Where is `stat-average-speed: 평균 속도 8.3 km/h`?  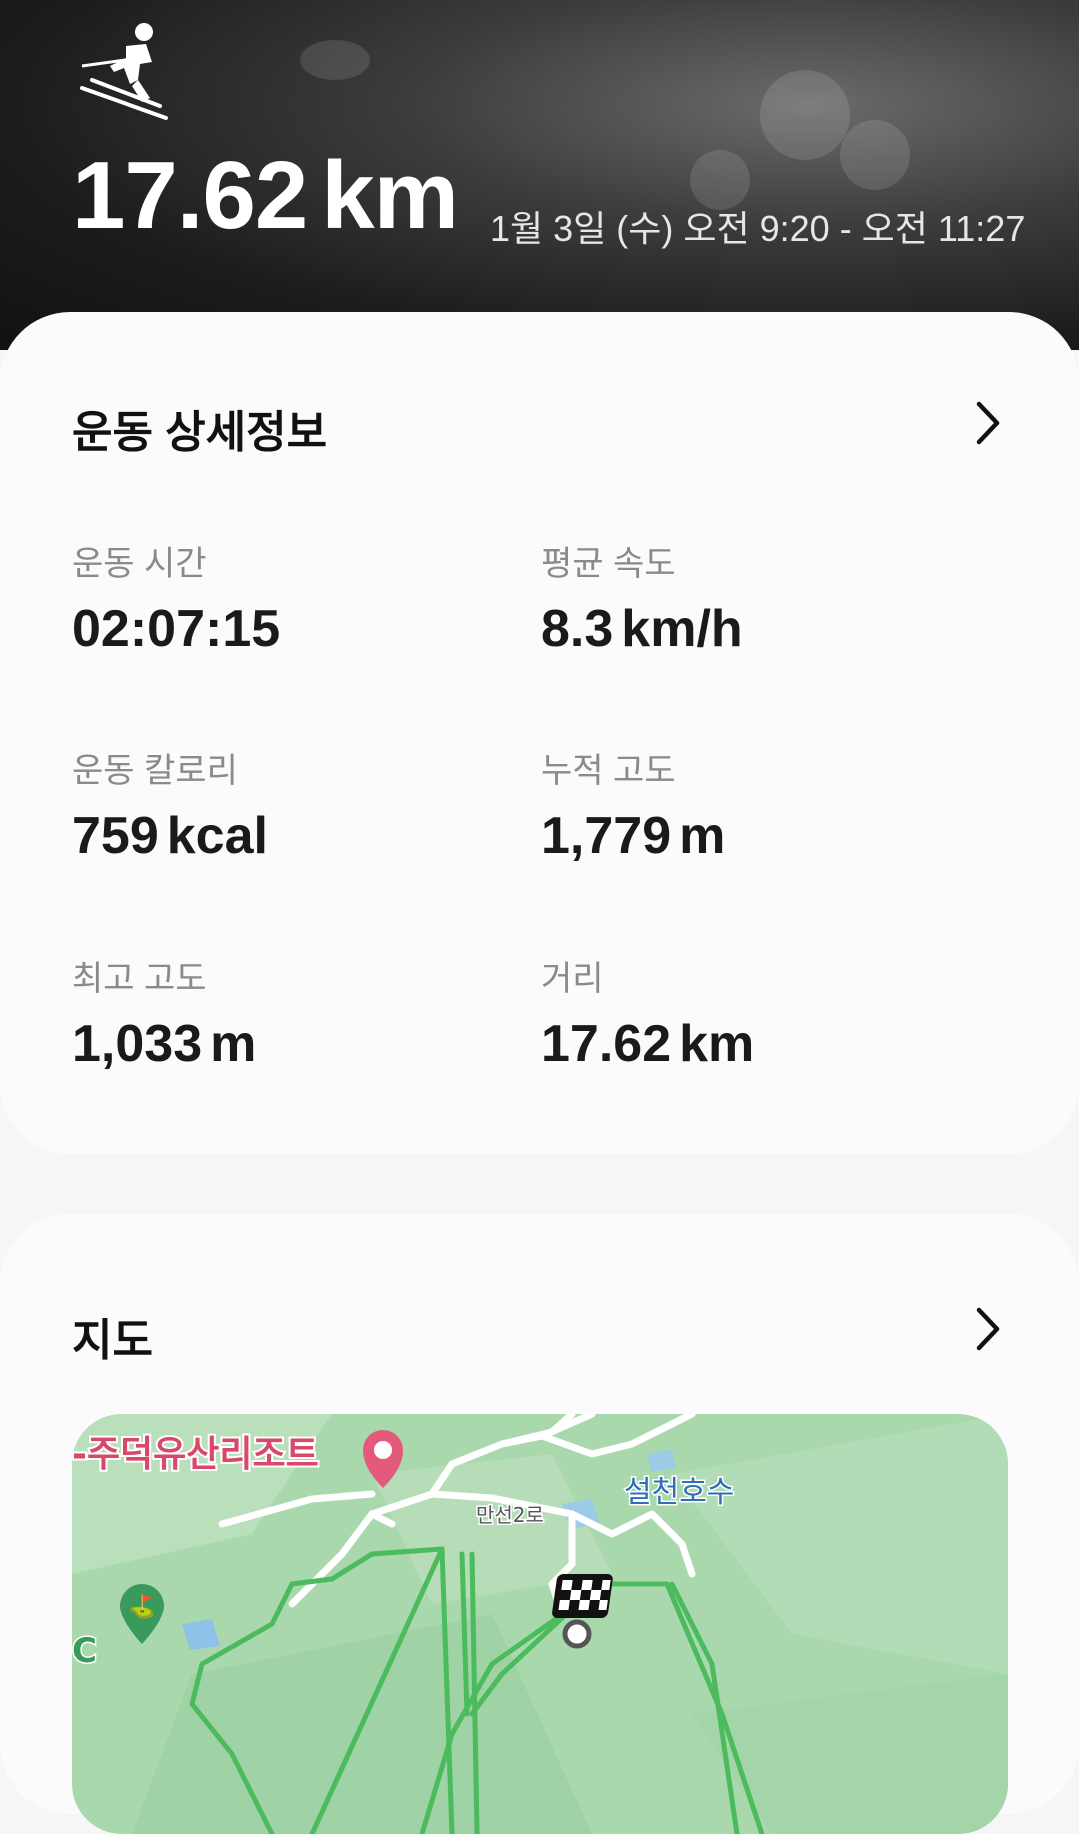 stat-average-speed: 평균 속도 8.3 km/h is located at coordinates (642, 597).